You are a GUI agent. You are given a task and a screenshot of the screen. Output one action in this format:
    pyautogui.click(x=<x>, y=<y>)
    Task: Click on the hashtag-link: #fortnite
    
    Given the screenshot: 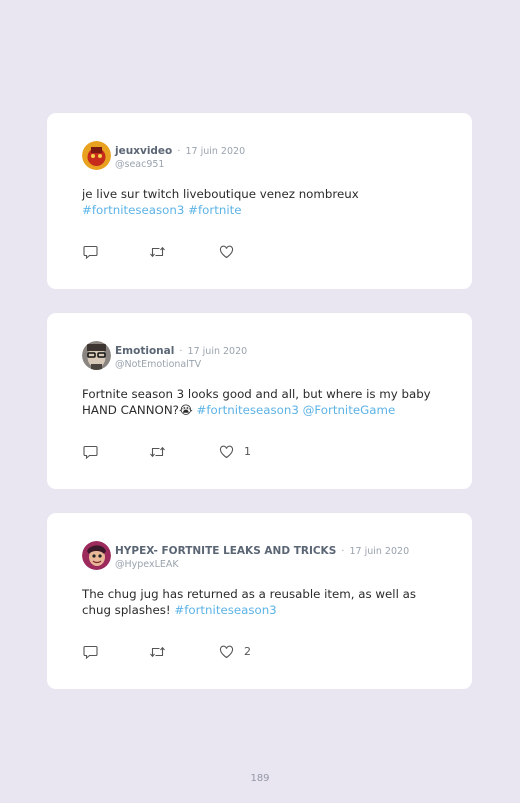 What is the action you would take?
    pyautogui.click(x=214, y=210)
    